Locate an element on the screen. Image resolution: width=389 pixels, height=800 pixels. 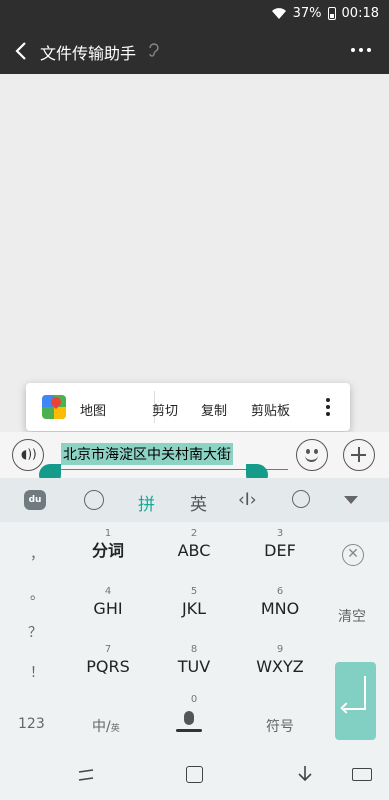
clear-key: 清空 is located at coordinates (352, 616).